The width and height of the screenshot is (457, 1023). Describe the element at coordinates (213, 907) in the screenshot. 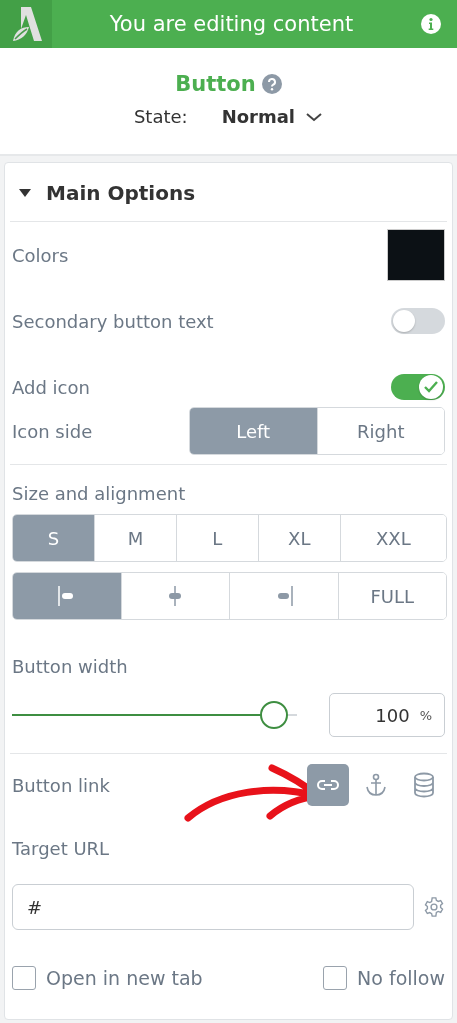

I see `url-input: #` at that location.